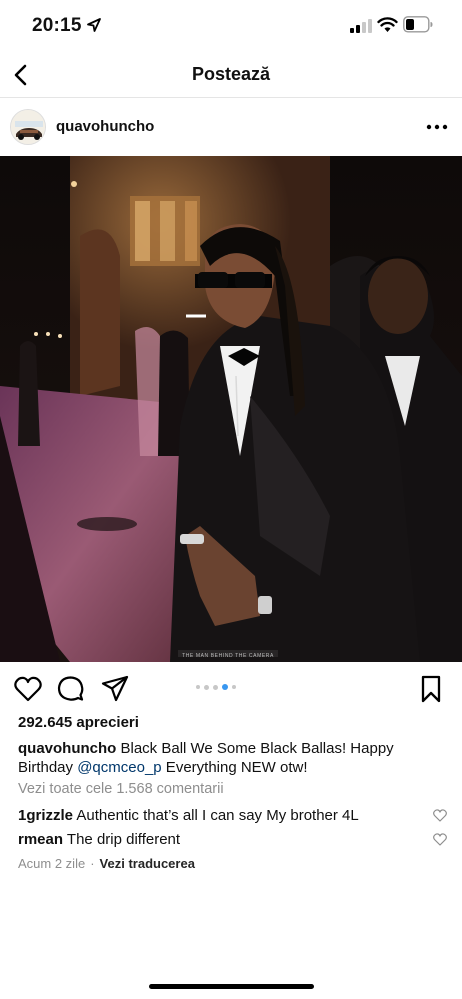 The image size is (462, 999). What do you see at coordinates (94, 25) in the screenshot?
I see `location-arrow-icon` at bounding box center [94, 25].